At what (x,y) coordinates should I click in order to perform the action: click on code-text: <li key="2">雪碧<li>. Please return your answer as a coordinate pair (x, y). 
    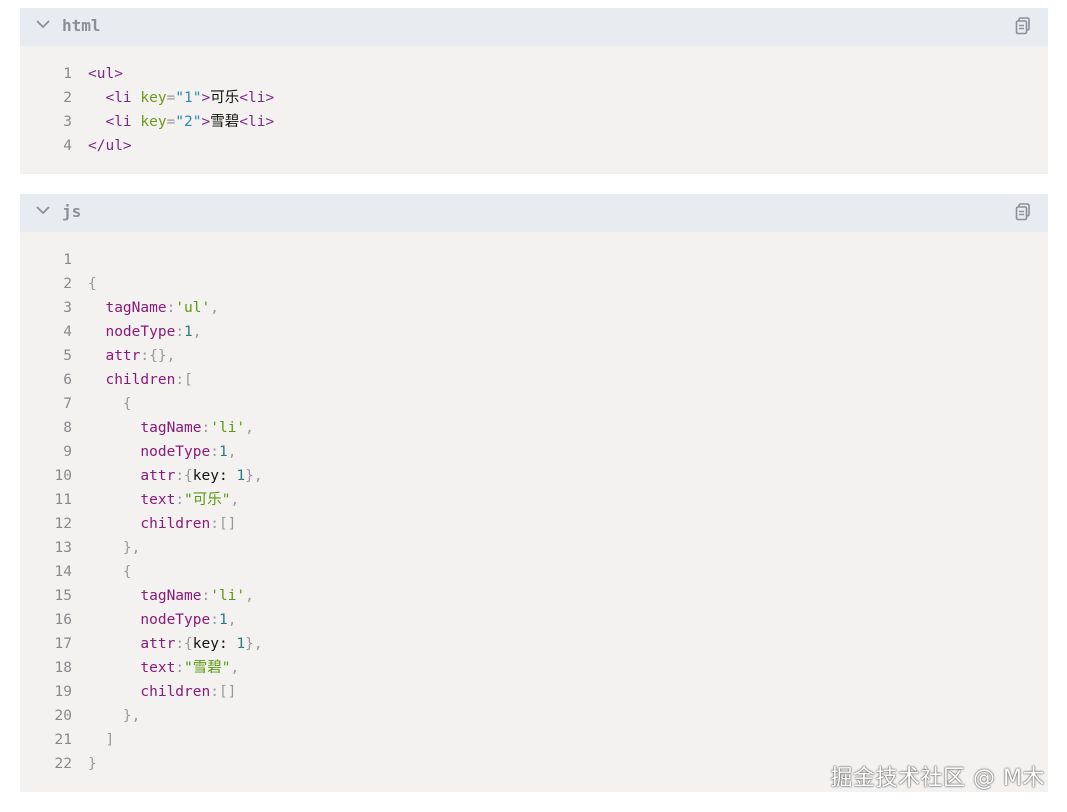
    Looking at the image, I should click on (181, 122).